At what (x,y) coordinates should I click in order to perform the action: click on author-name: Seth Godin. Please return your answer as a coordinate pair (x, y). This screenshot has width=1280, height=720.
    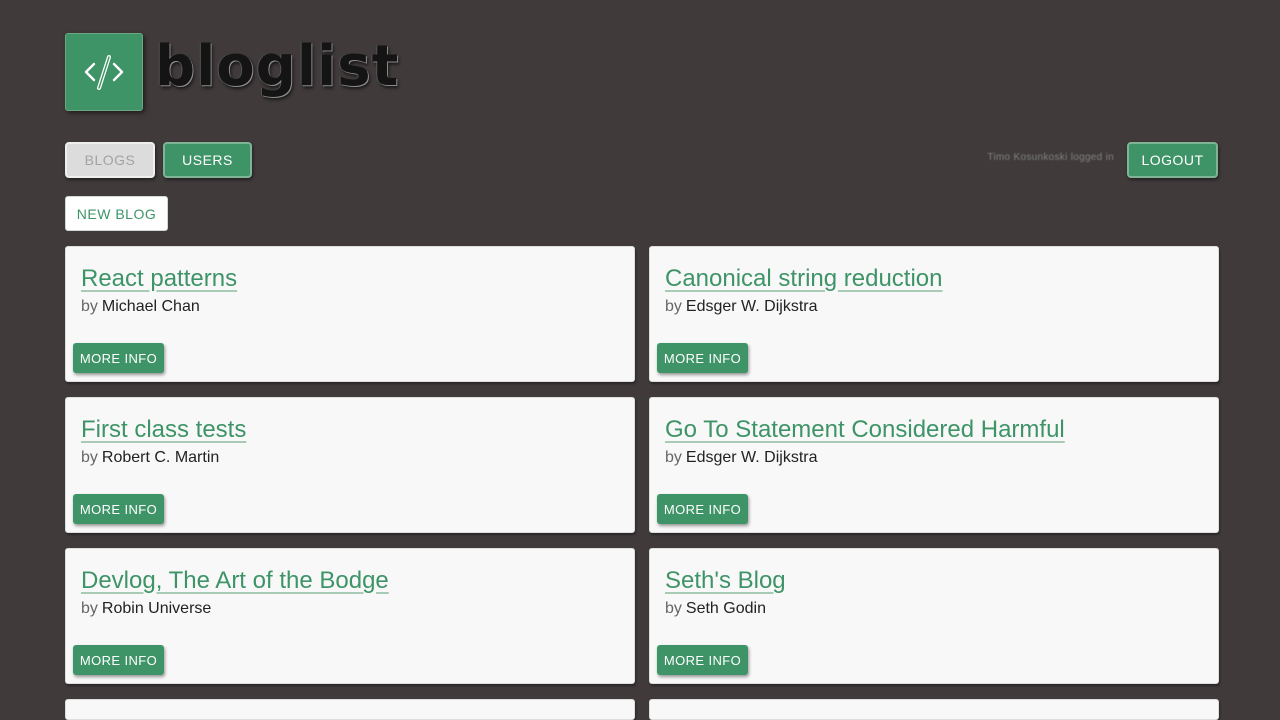
    Looking at the image, I should click on (725, 608).